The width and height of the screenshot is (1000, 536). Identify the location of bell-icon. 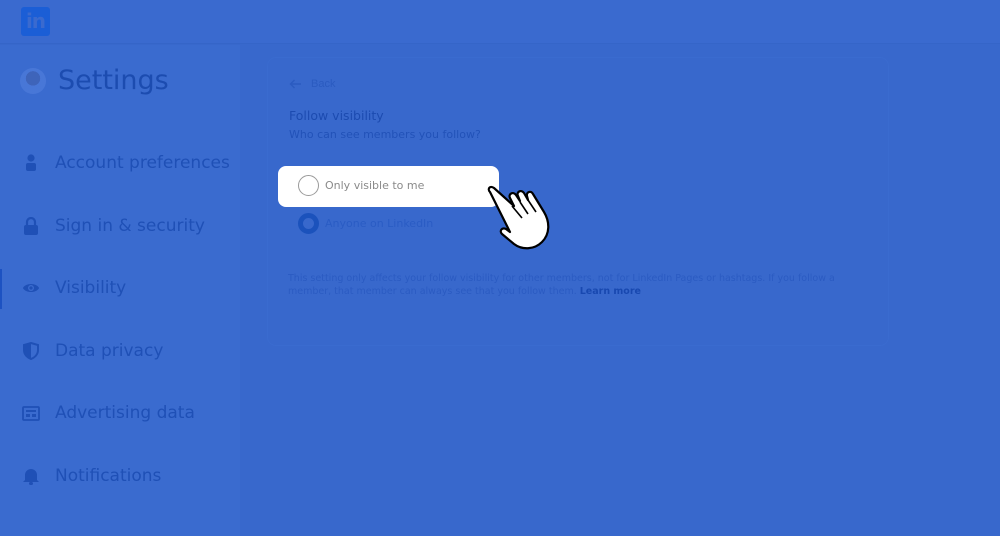
(31, 476).